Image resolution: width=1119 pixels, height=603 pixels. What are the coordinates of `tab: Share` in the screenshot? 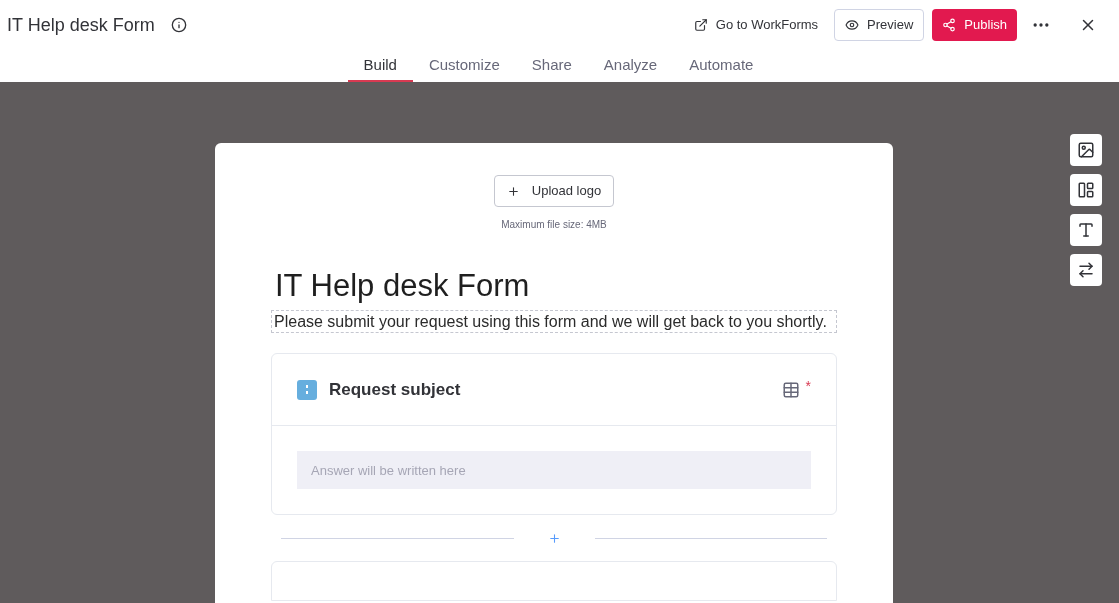 It's located at (551, 66).